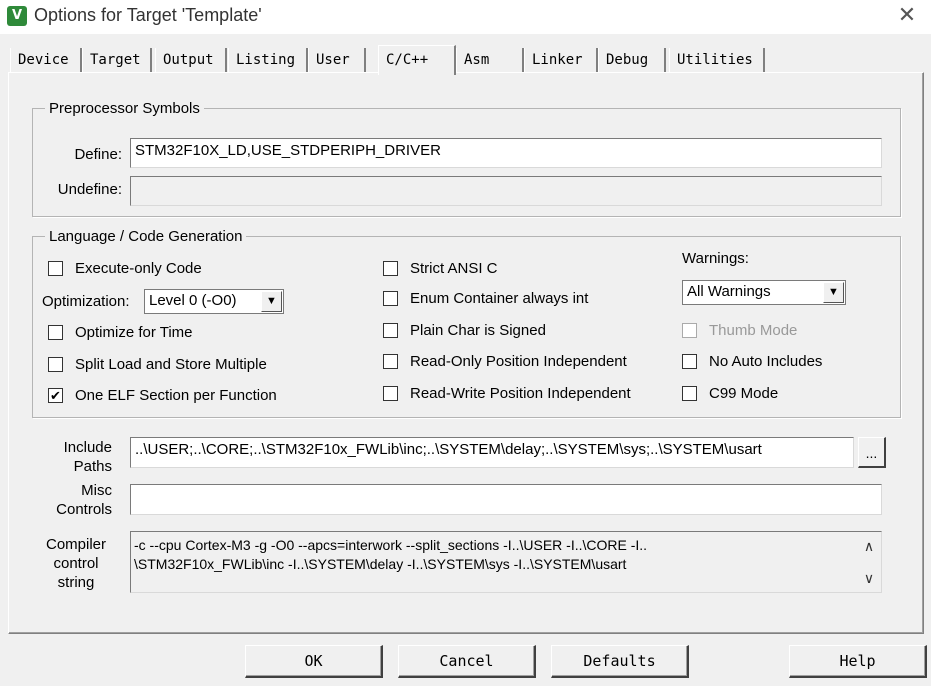  Describe the element at coordinates (17, 16) in the screenshot. I see `keil-app-icon: V` at that location.